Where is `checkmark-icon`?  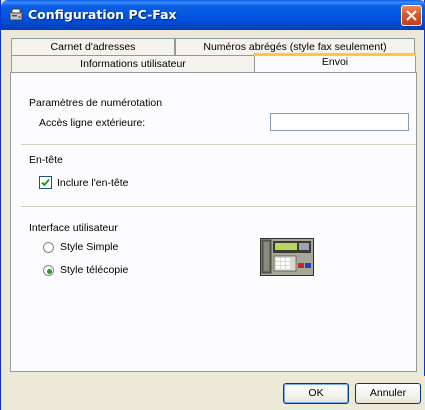
checkmark-icon is located at coordinates (45, 182).